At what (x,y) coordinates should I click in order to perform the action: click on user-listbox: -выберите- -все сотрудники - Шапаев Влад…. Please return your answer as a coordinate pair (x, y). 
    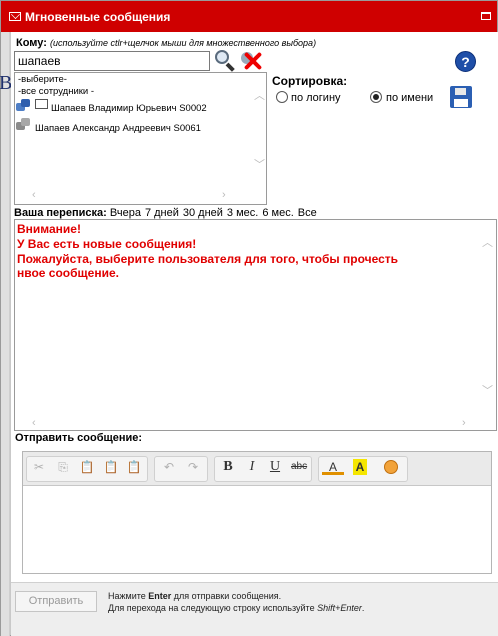
    Looking at the image, I should click on (140, 138).